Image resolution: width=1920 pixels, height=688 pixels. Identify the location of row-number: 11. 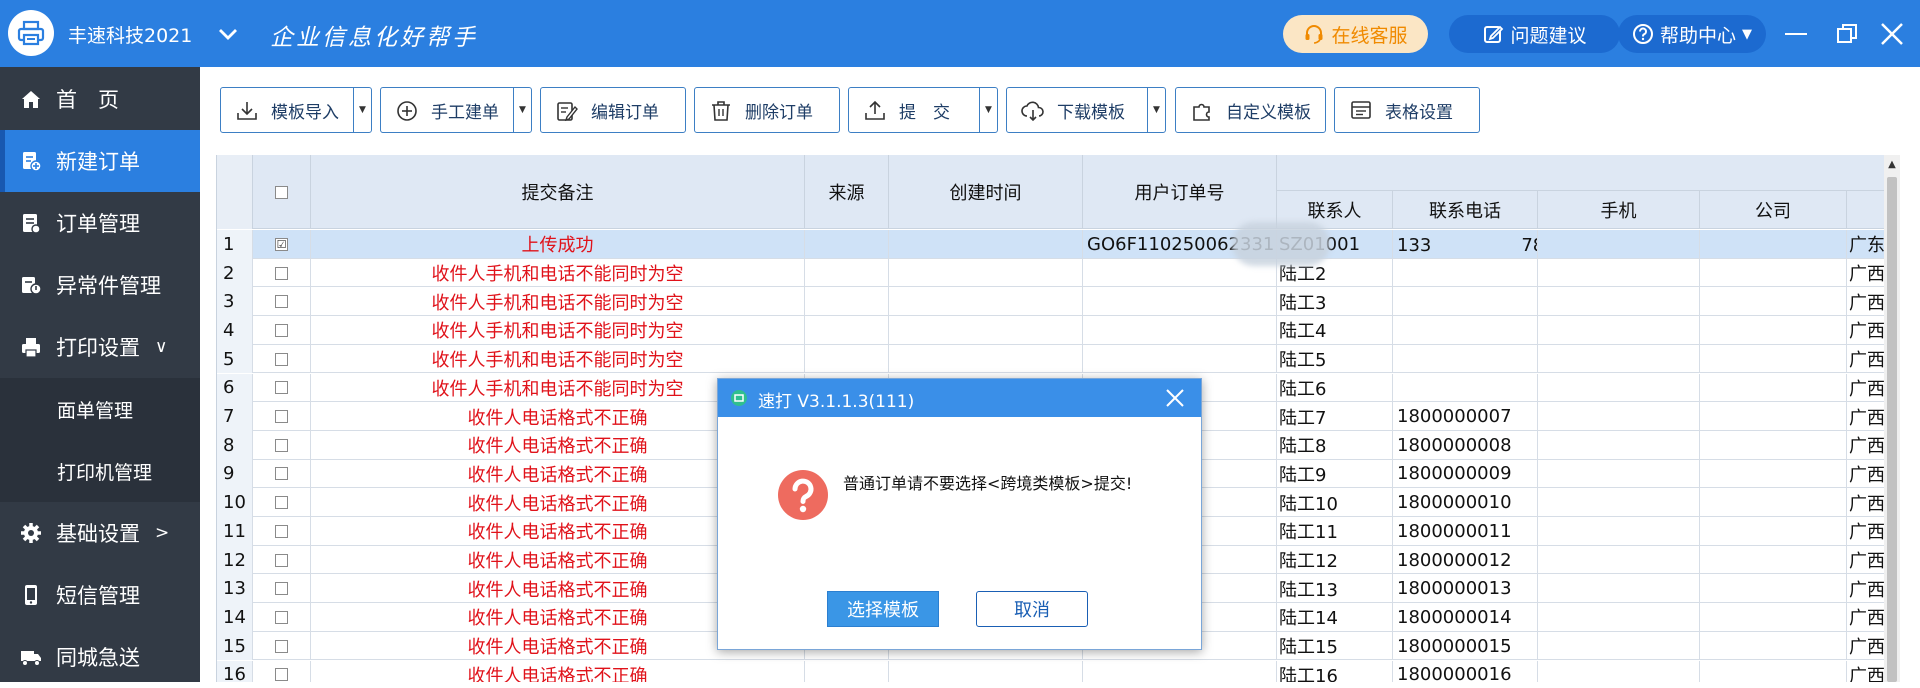
(235, 531).